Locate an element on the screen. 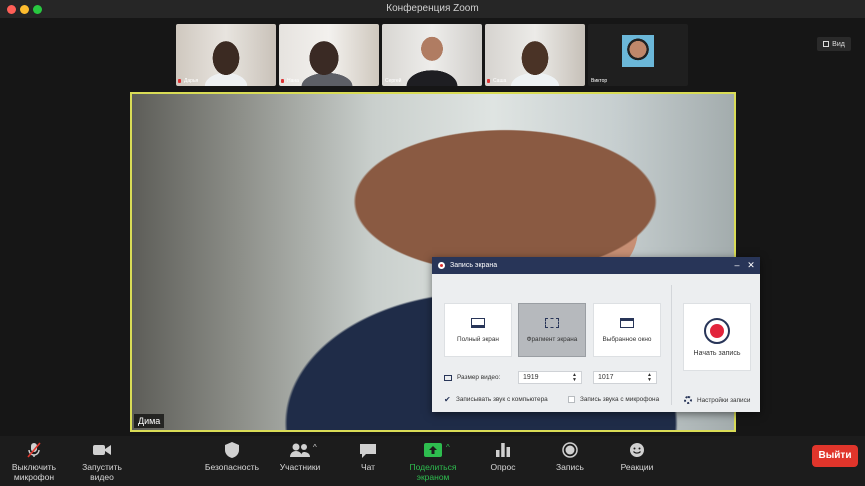 The image size is (865, 486). checkbox-empty-icon is located at coordinates (571, 399).